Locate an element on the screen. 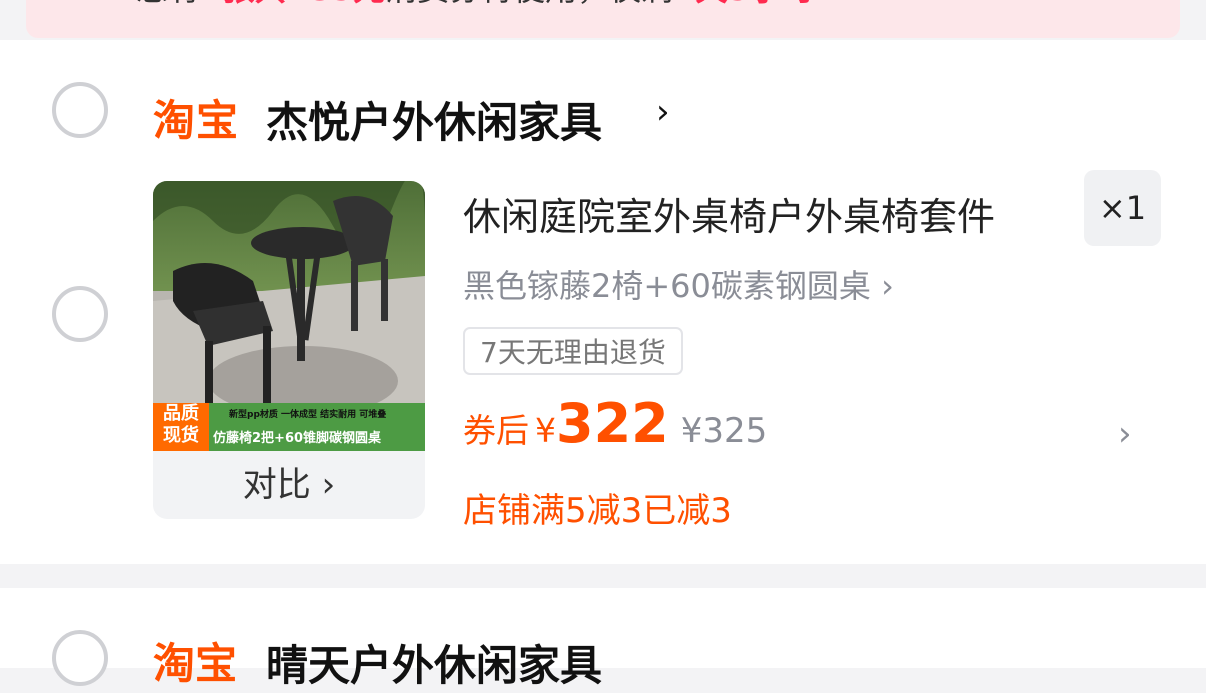 The width and height of the screenshot is (1206, 693). taobao-badge-2: 淘宝 is located at coordinates (195, 663).